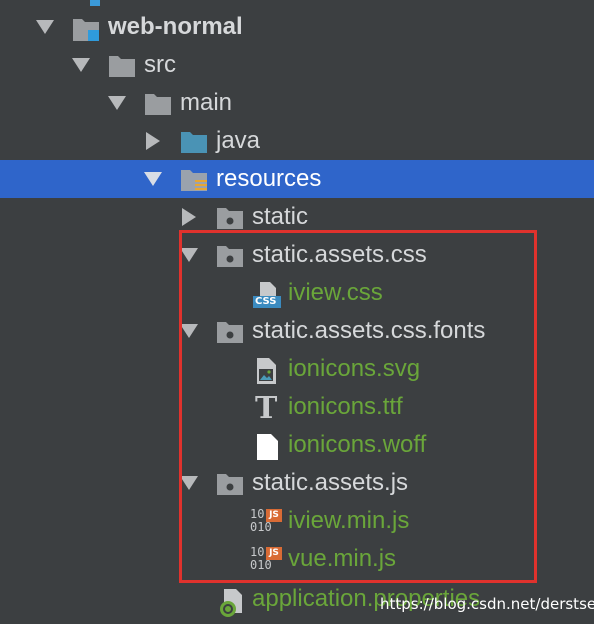 This screenshot has width=594, height=624. Describe the element at coordinates (297, 141) in the screenshot. I see `tree-node-java: java` at that location.